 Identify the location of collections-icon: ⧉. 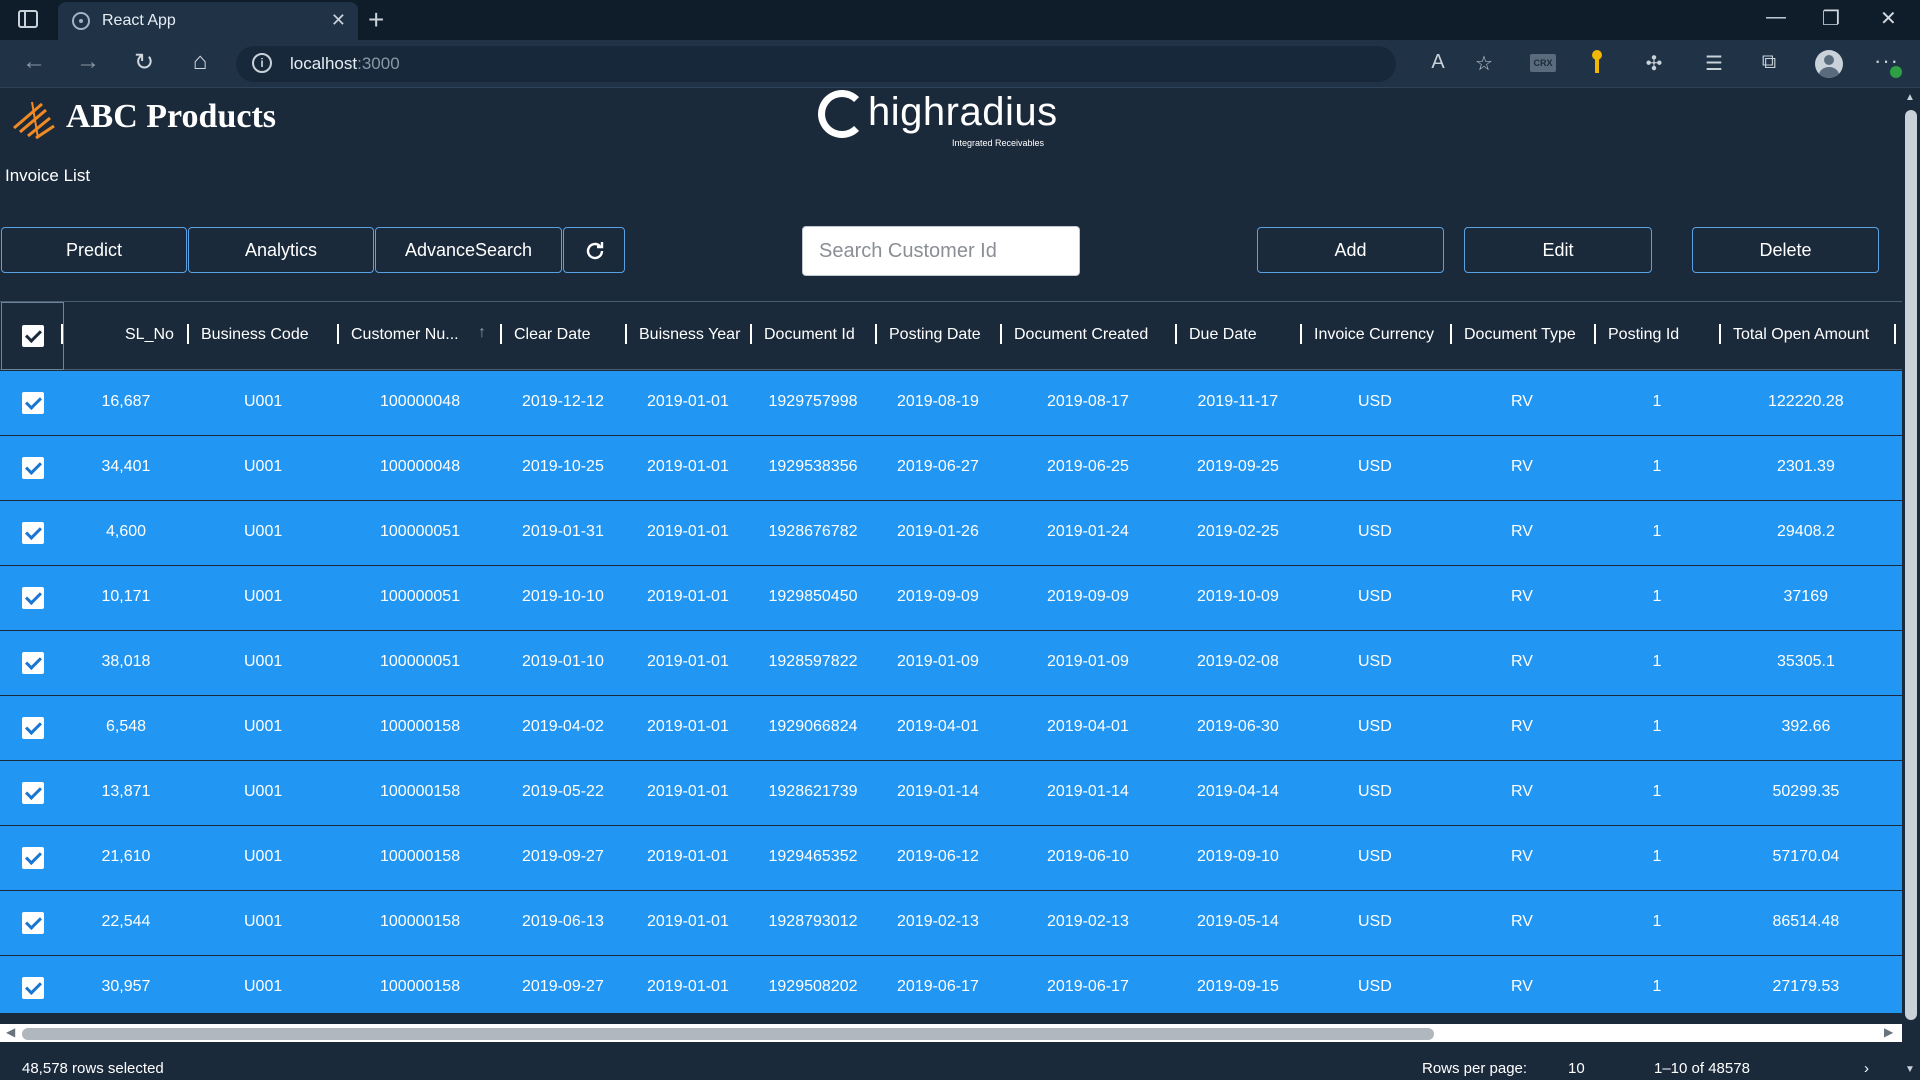
(1769, 62).